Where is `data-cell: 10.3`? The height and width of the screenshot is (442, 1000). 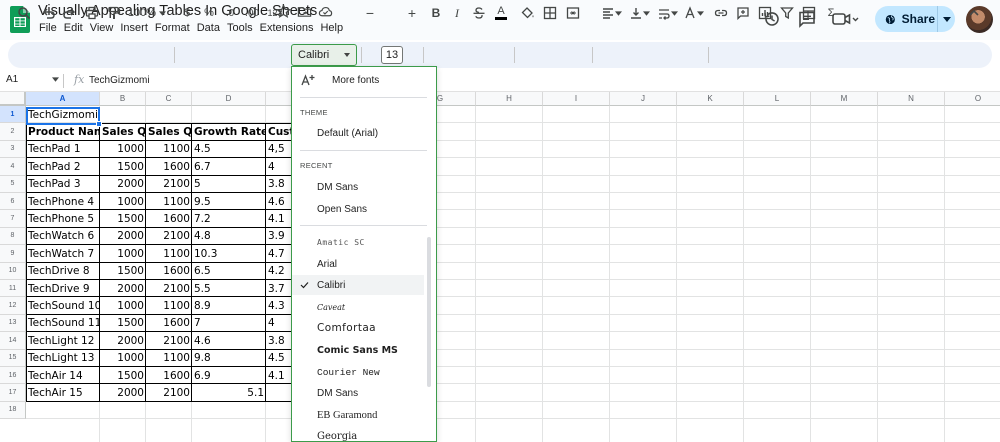 data-cell: 10.3 is located at coordinates (229, 253).